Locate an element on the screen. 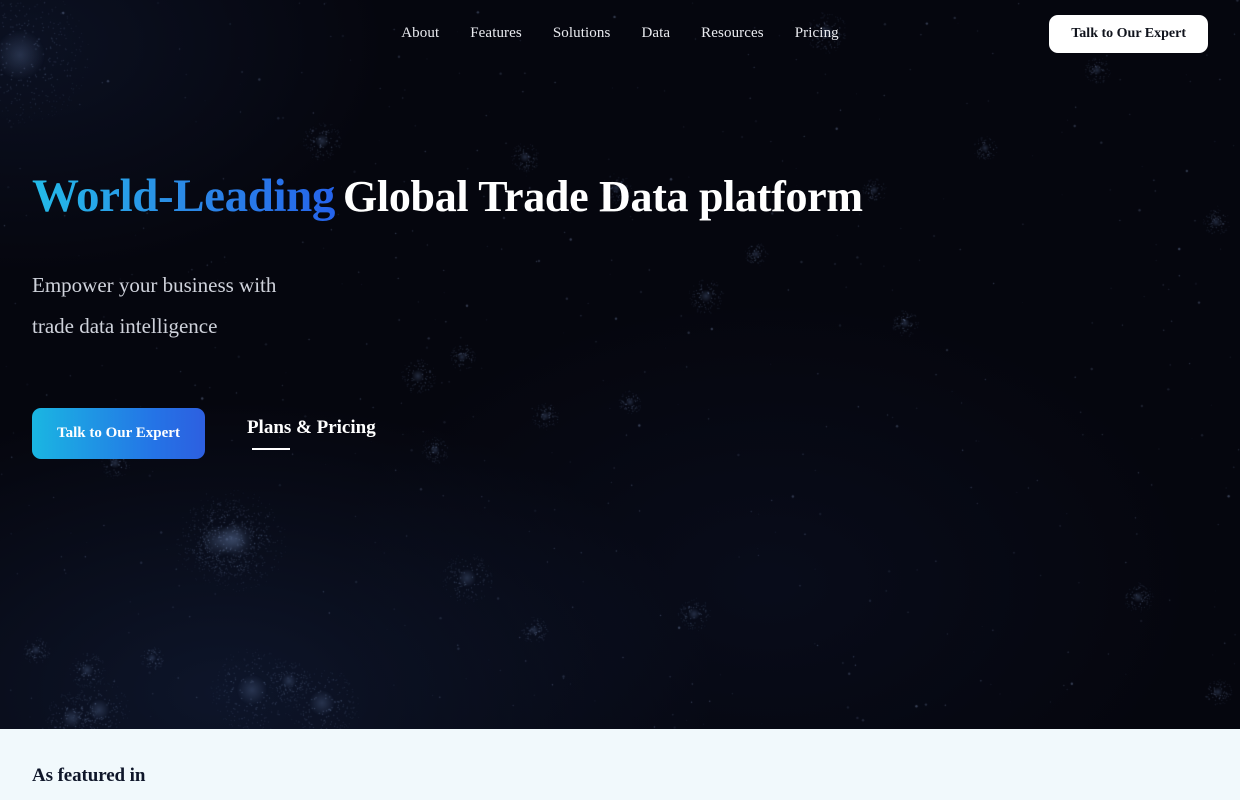 The width and height of the screenshot is (1240, 800). featured-in-section: As featured in is located at coordinates (620, 764).